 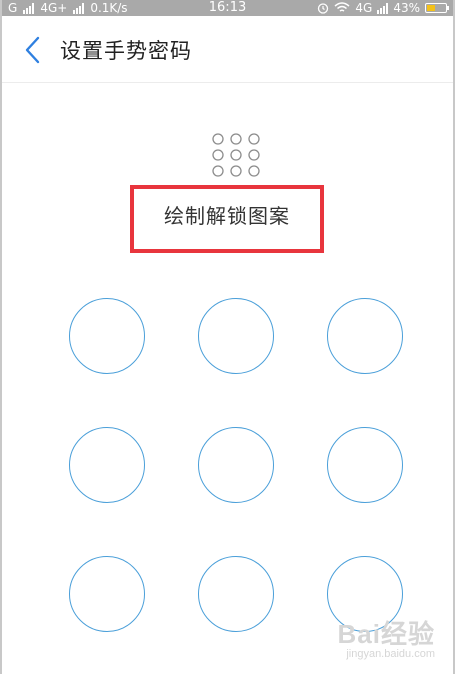 What do you see at coordinates (126, 51) in the screenshot?
I see `page-title: 设置手势密码` at bounding box center [126, 51].